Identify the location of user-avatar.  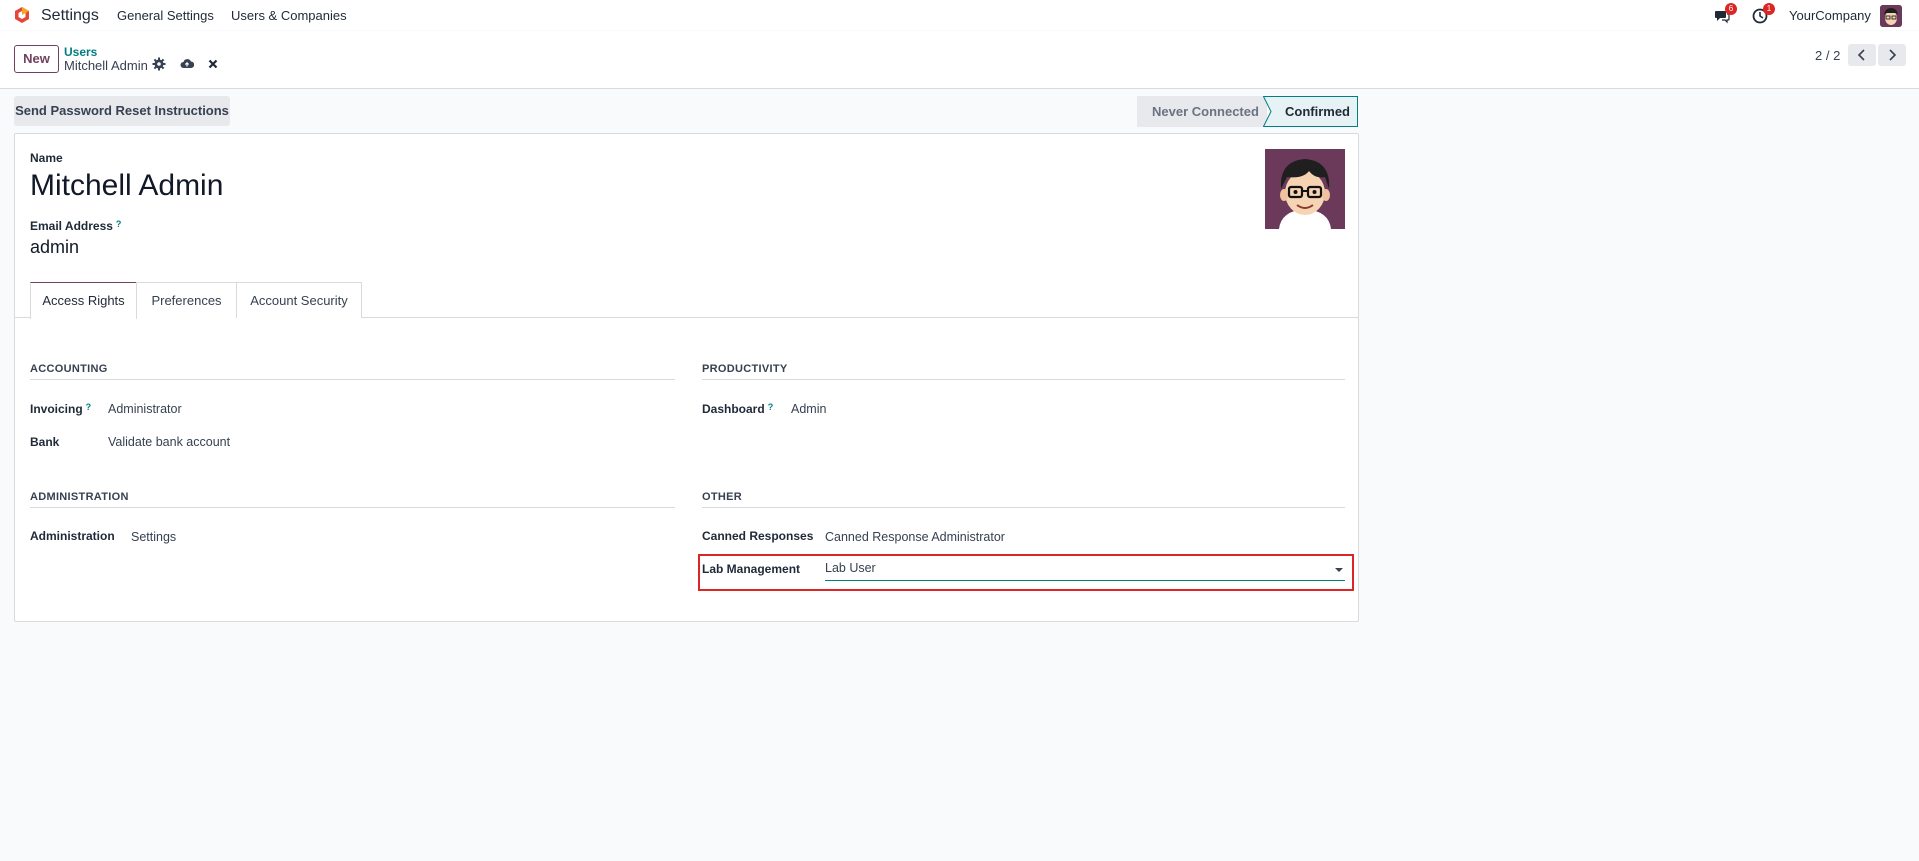
(1891, 16).